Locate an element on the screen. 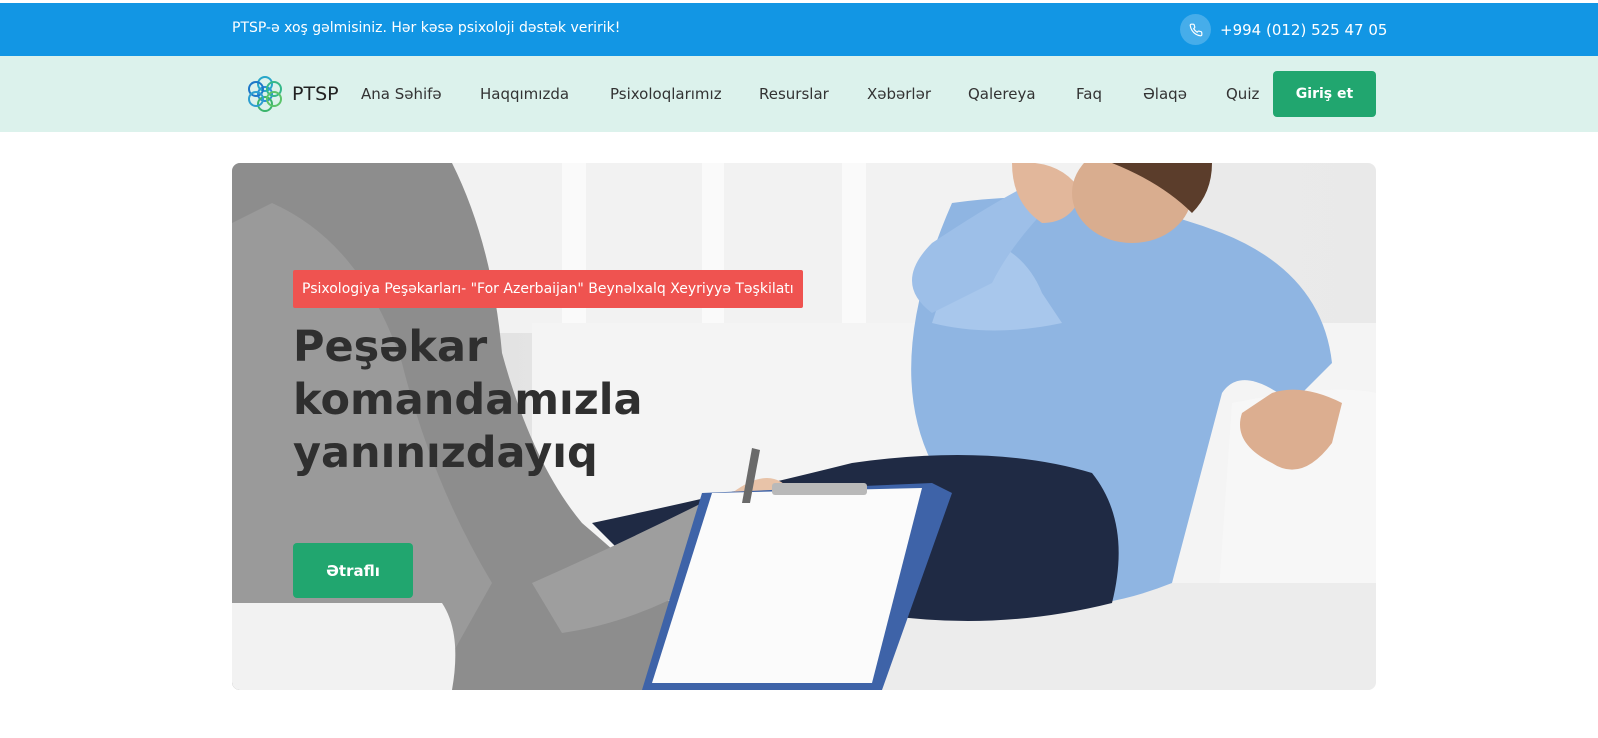 Image resolution: width=1598 pixels, height=738 pixels. nav-item-home: Ana Səhifə is located at coordinates (401, 94).